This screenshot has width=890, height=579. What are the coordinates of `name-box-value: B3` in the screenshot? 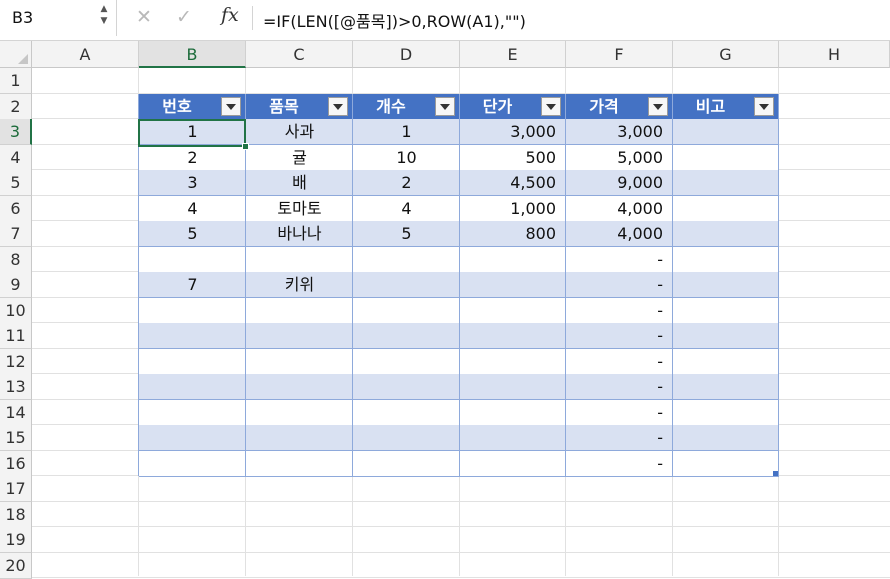 It's located at (22, 17).